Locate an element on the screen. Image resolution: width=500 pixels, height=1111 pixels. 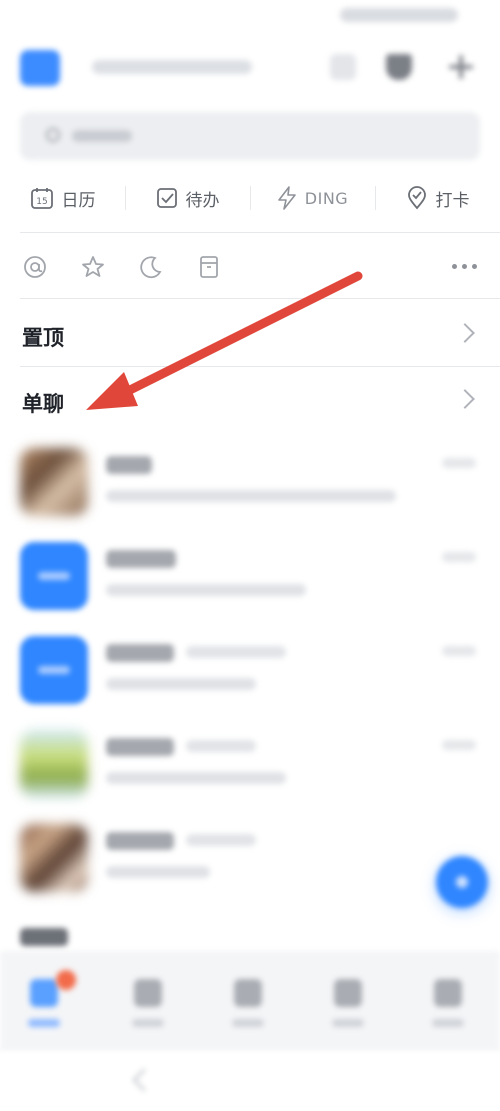
star-icon is located at coordinates (93, 267).